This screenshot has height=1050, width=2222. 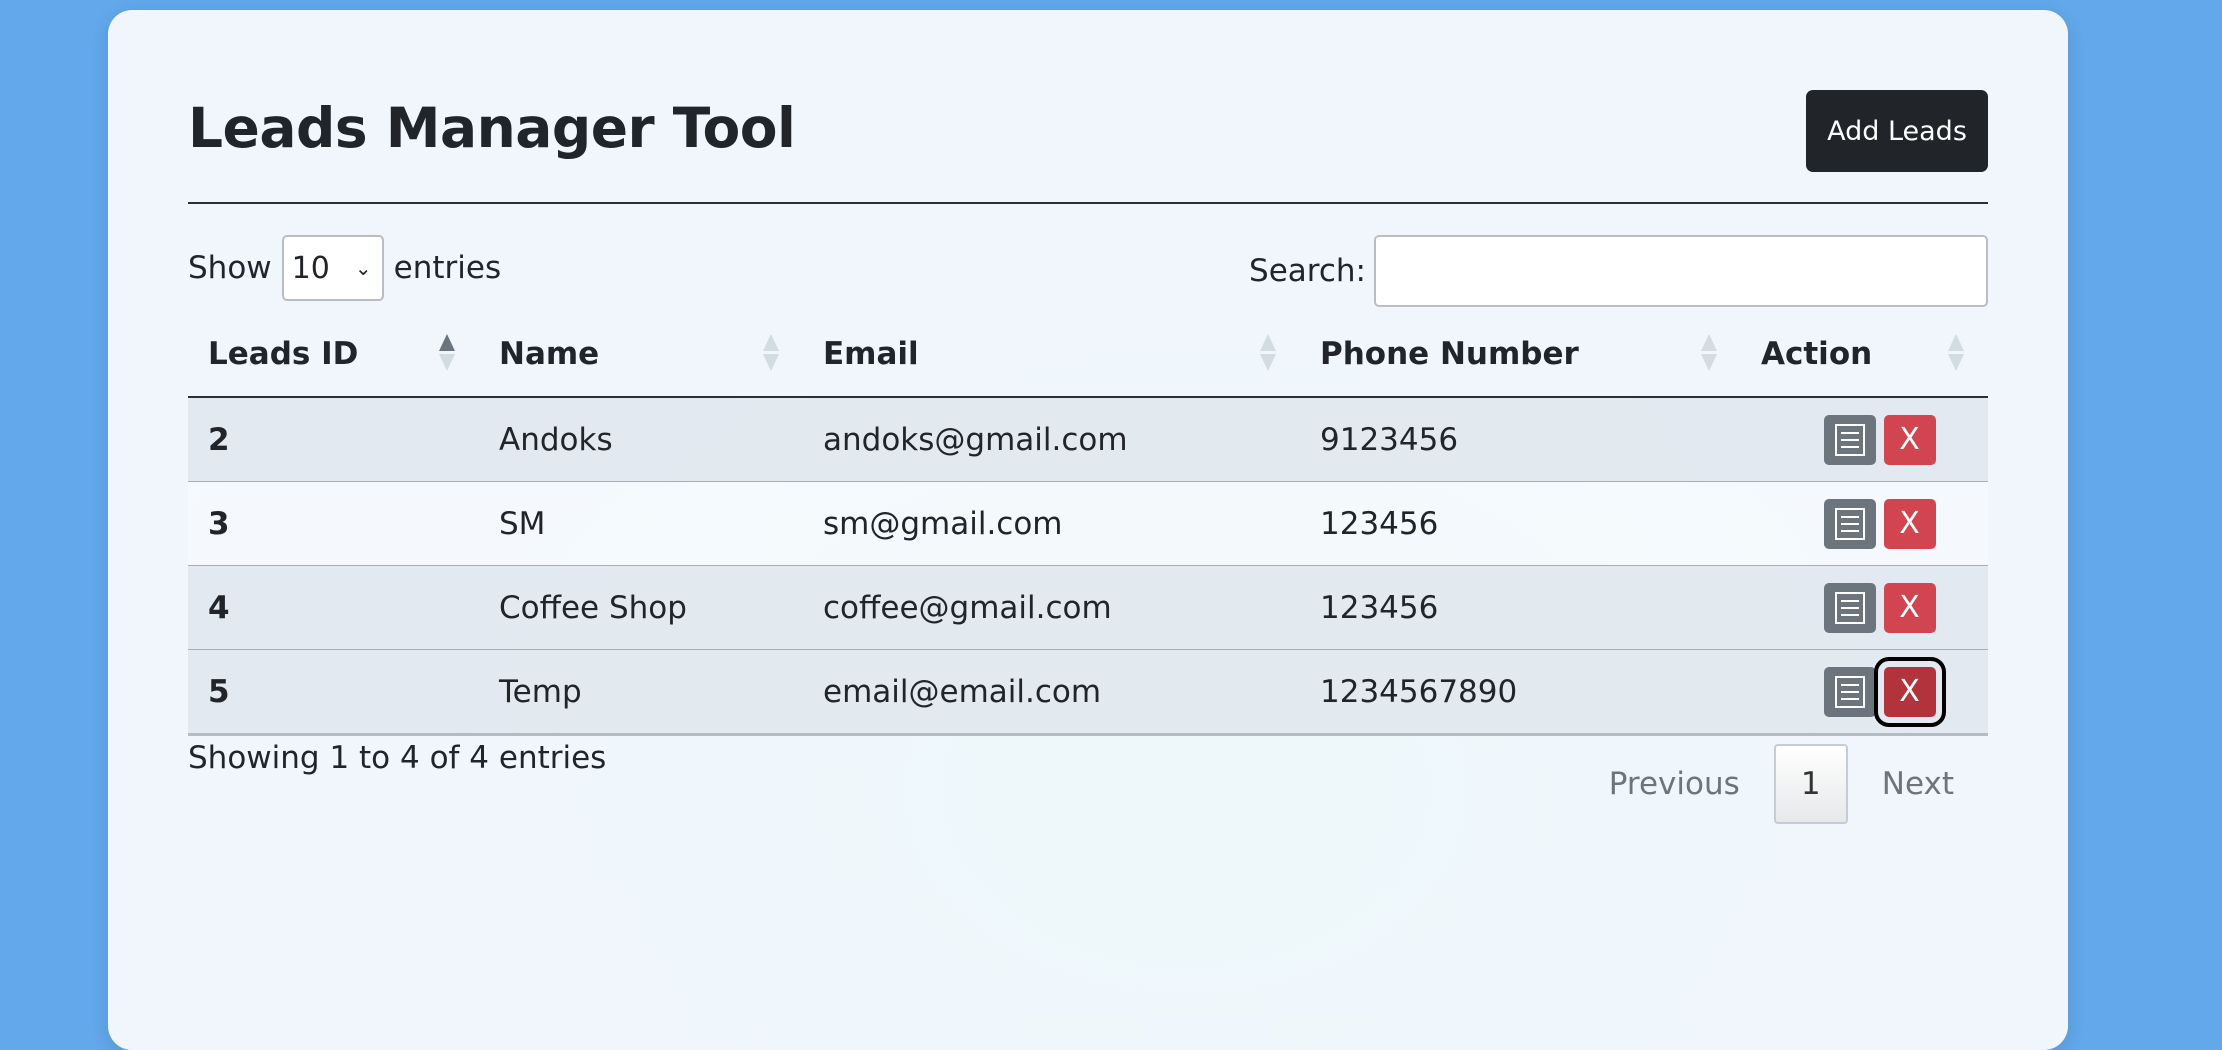 I want to click on column-header-name: Name, so click(x=641, y=355).